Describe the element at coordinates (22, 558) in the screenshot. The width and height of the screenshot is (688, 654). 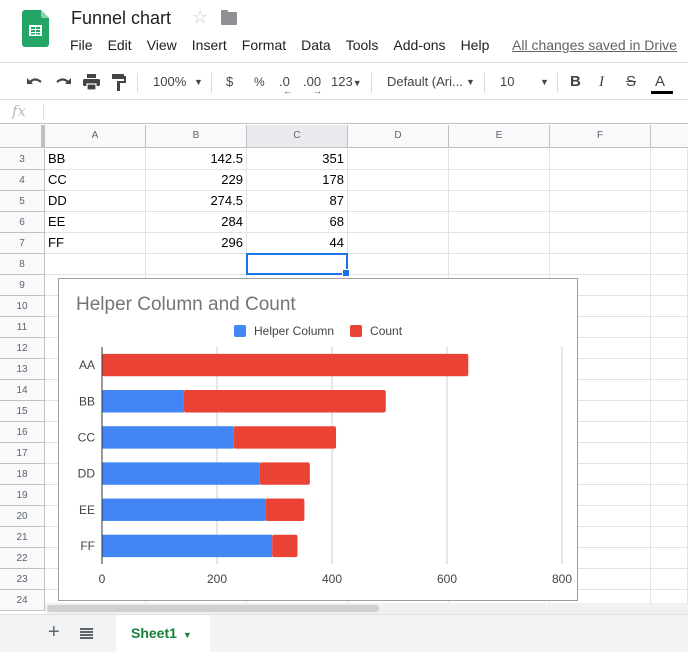
I see `row-header: 22` at that location.